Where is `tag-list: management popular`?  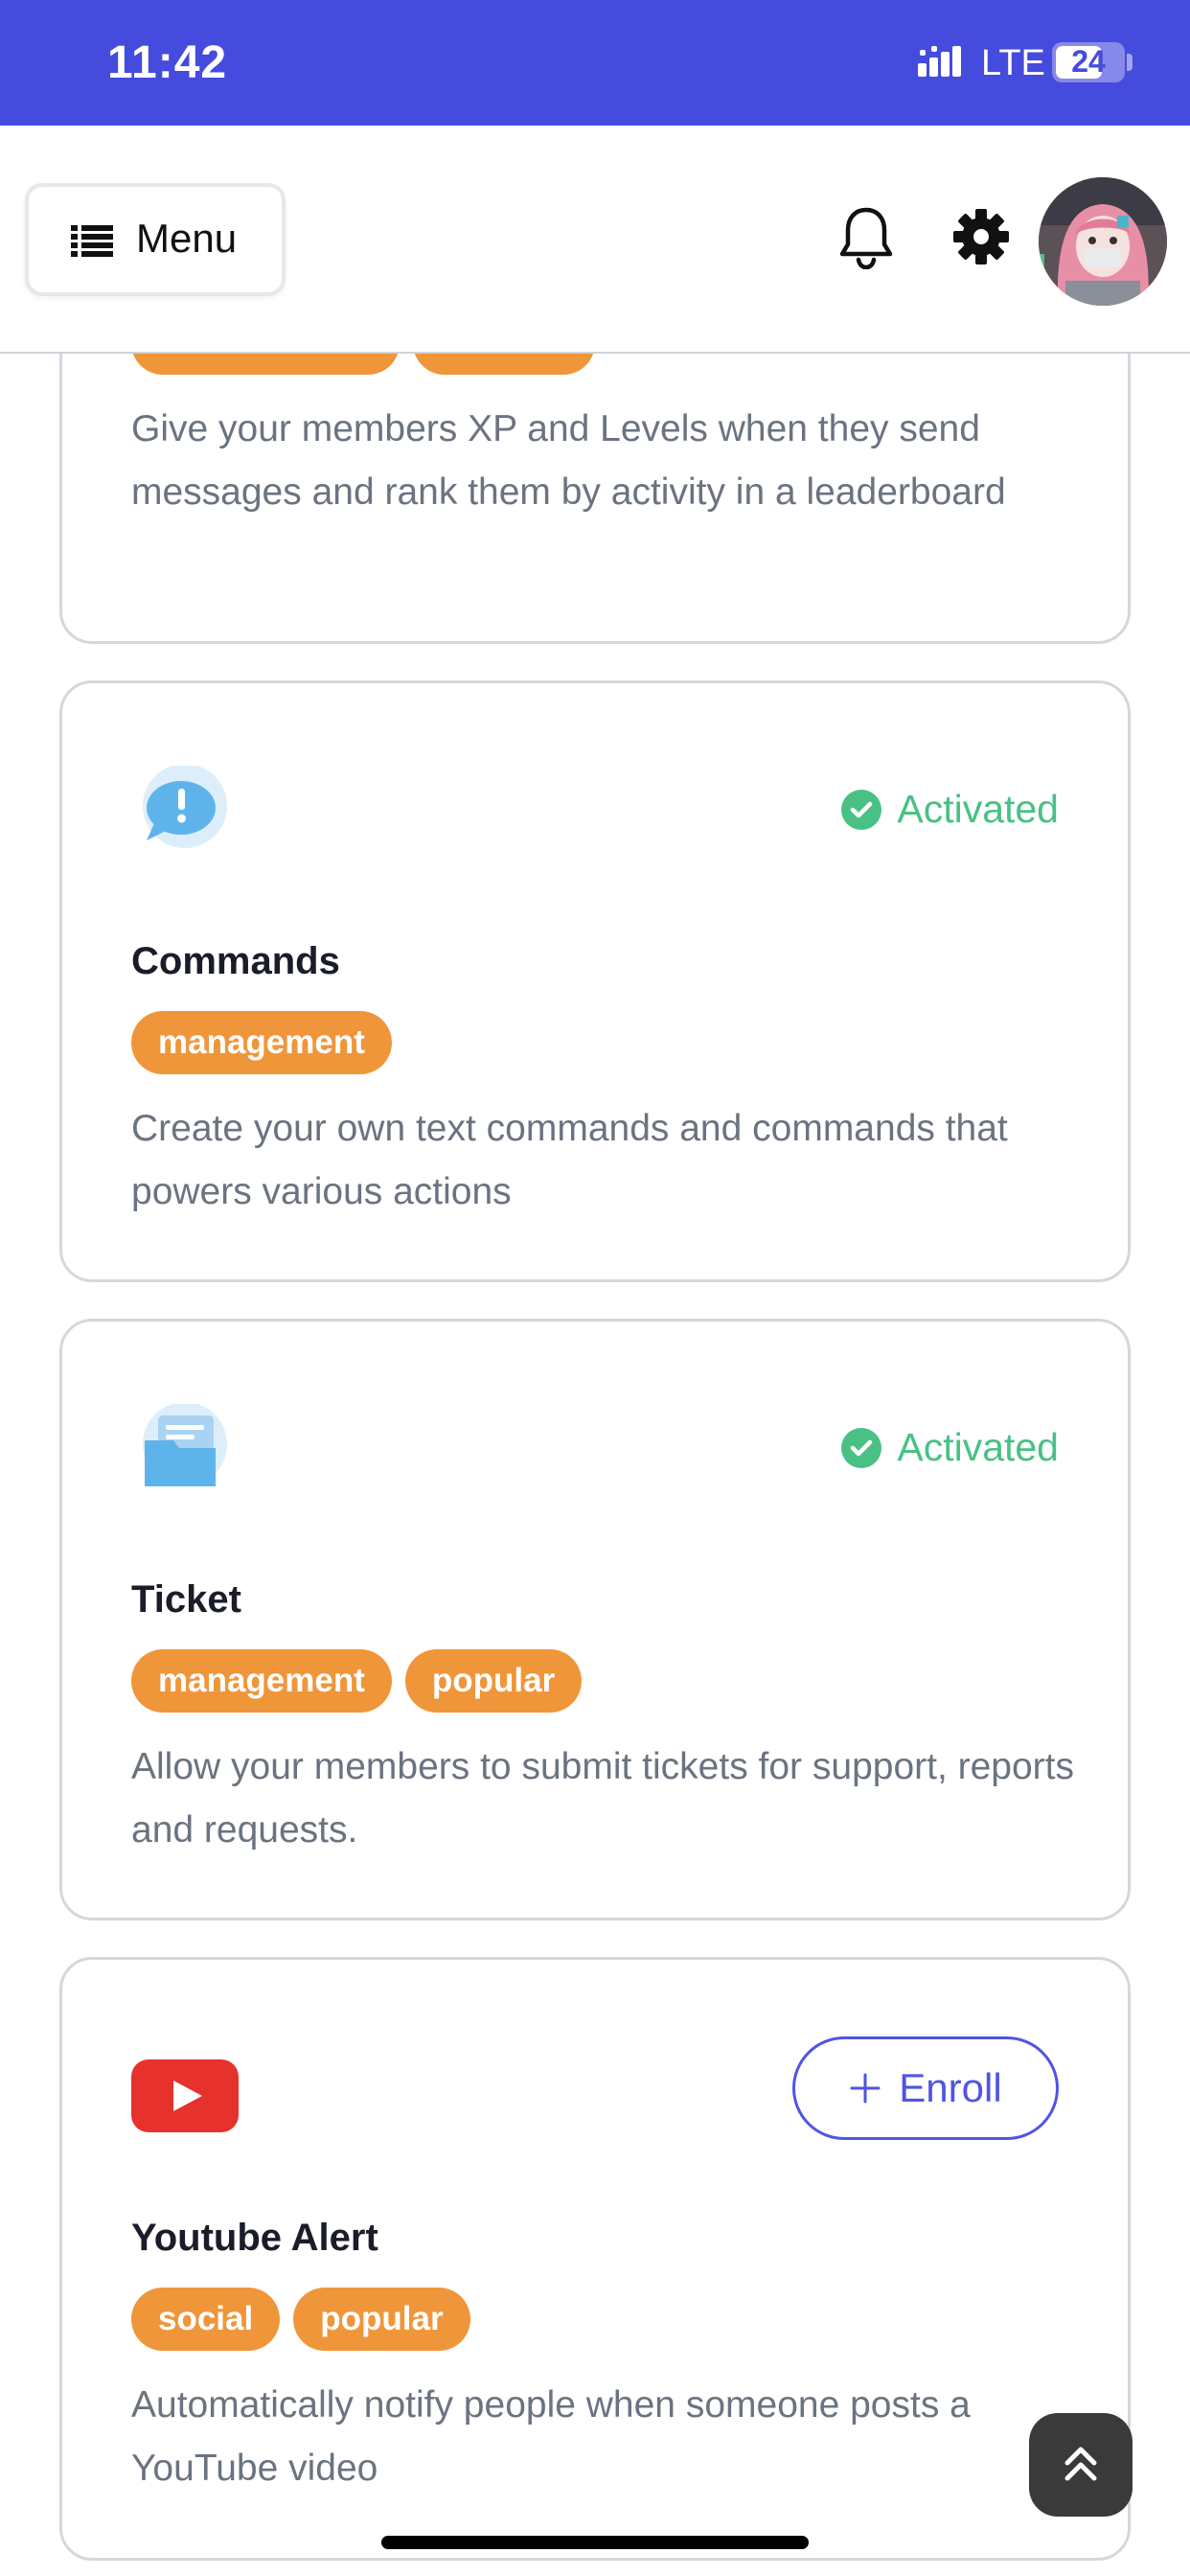
tag-list: management popular is located at coordinates (357, 1681).